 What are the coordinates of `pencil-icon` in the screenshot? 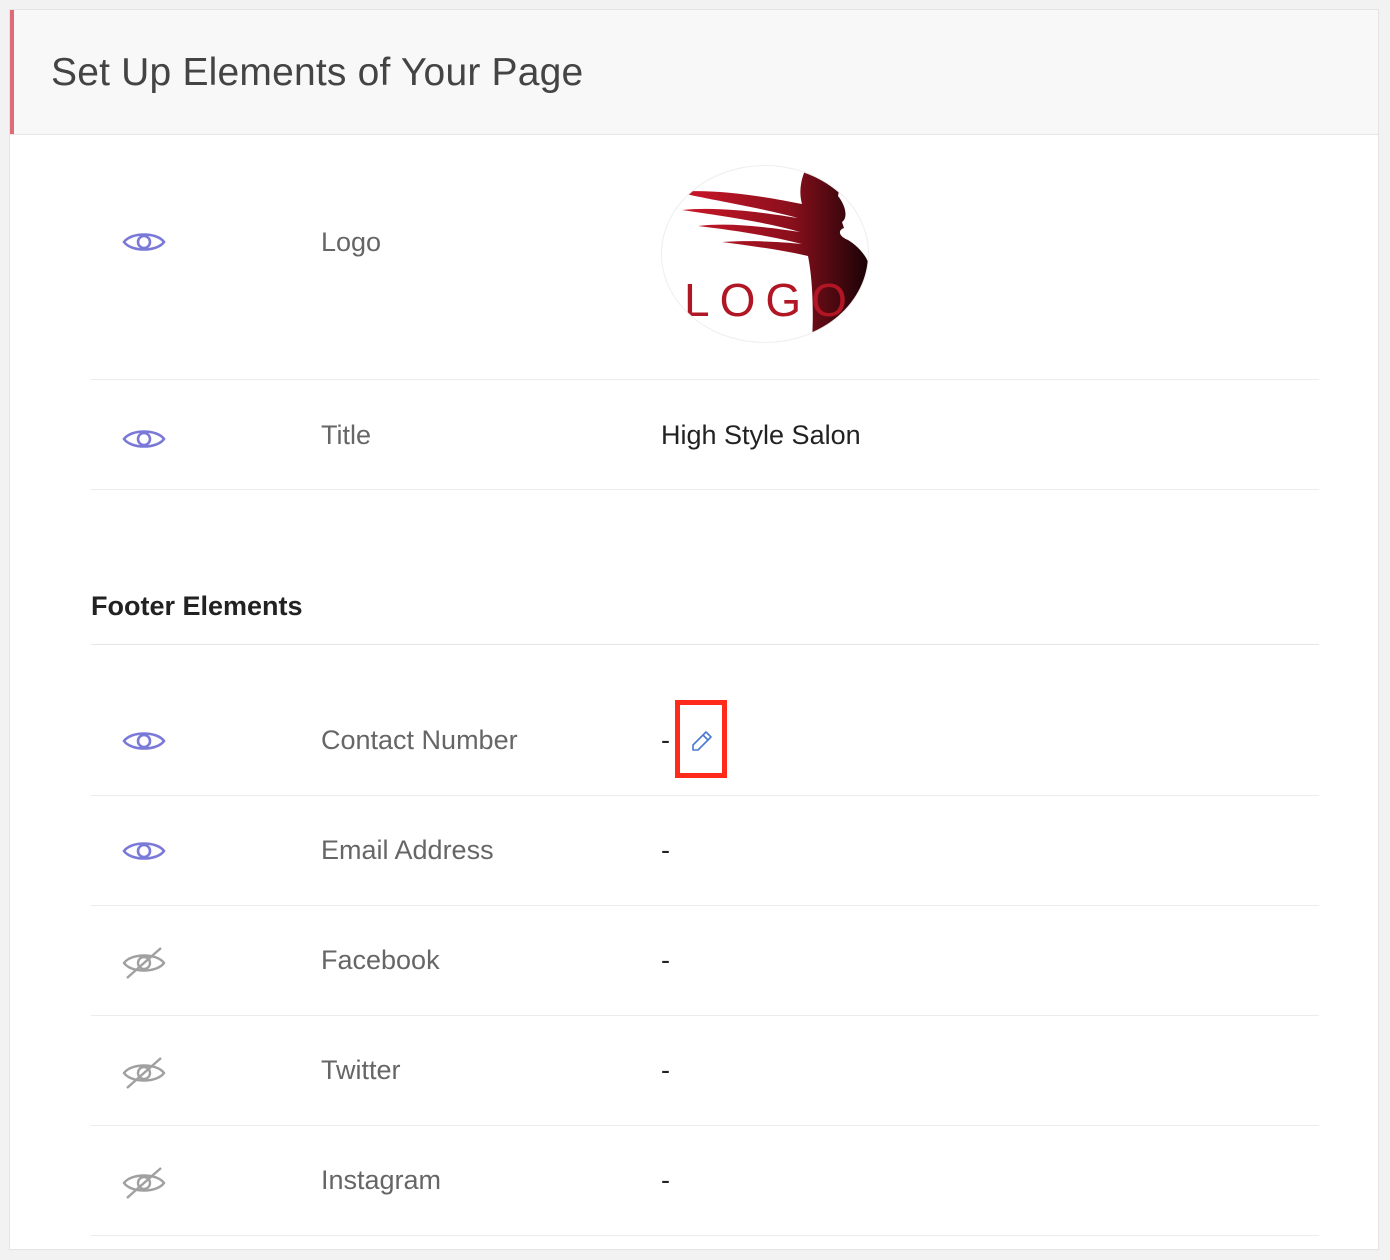 It's located at (702, 741).